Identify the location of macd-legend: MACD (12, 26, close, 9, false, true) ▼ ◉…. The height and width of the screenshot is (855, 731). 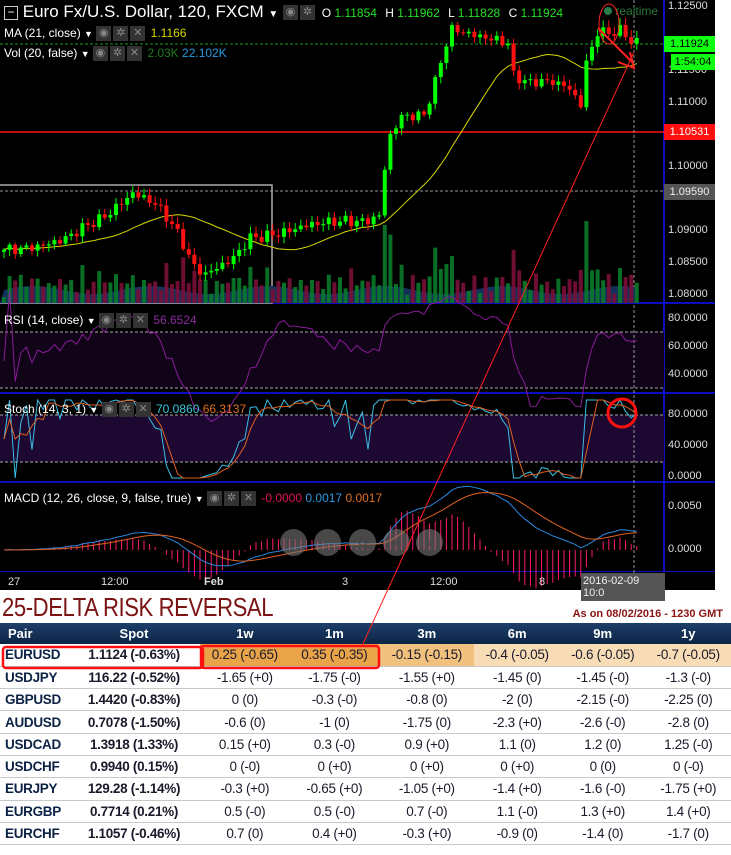
(193, 499).